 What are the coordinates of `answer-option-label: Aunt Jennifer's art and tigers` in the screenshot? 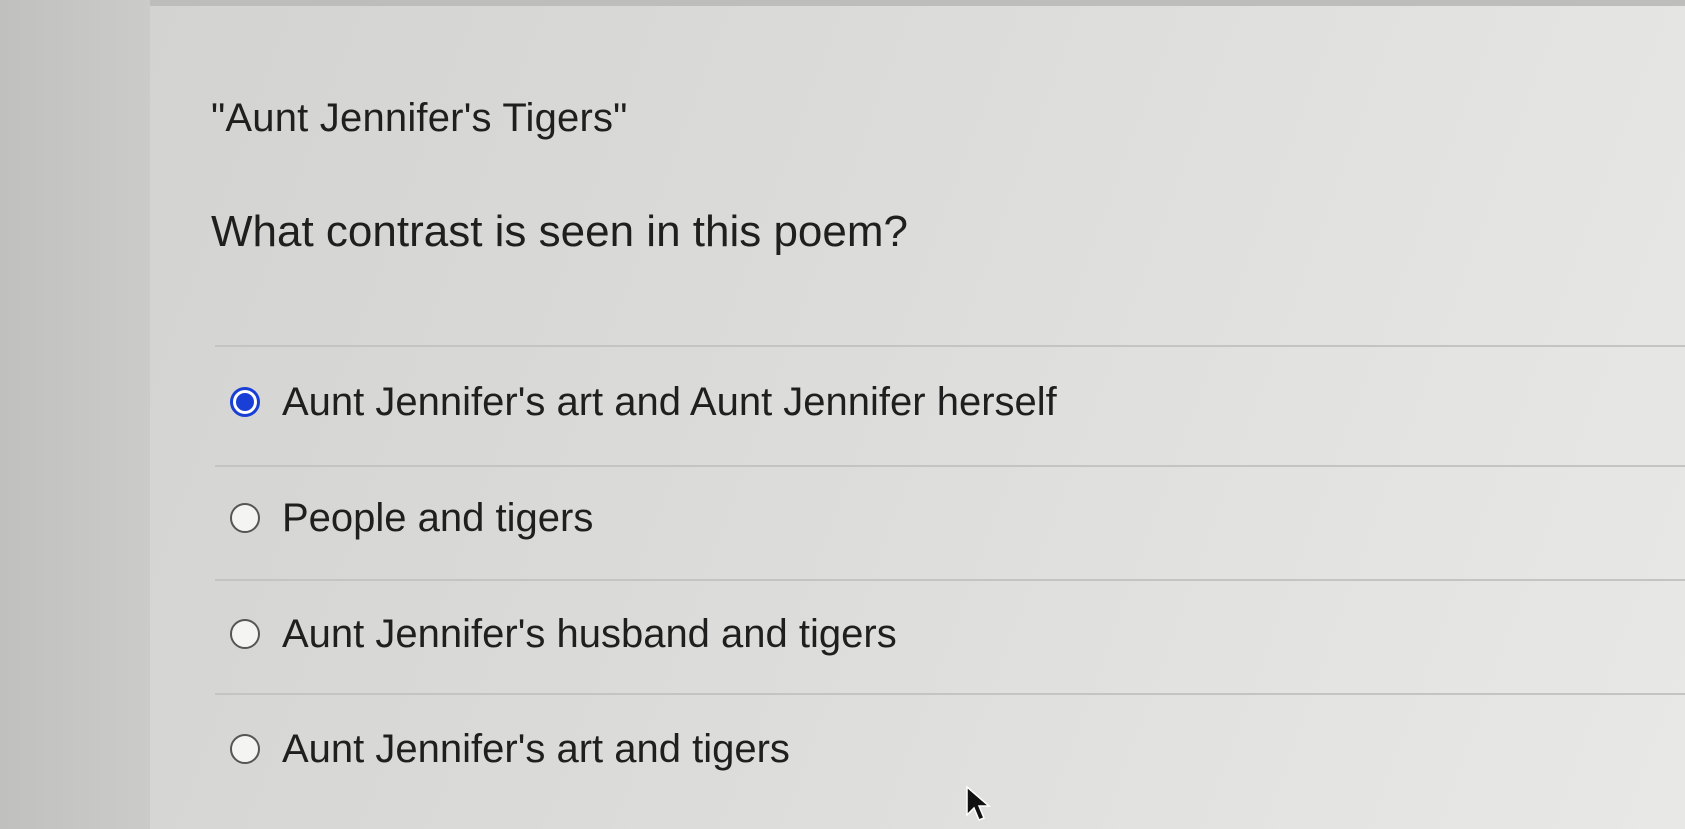 It's located at (536, 748).